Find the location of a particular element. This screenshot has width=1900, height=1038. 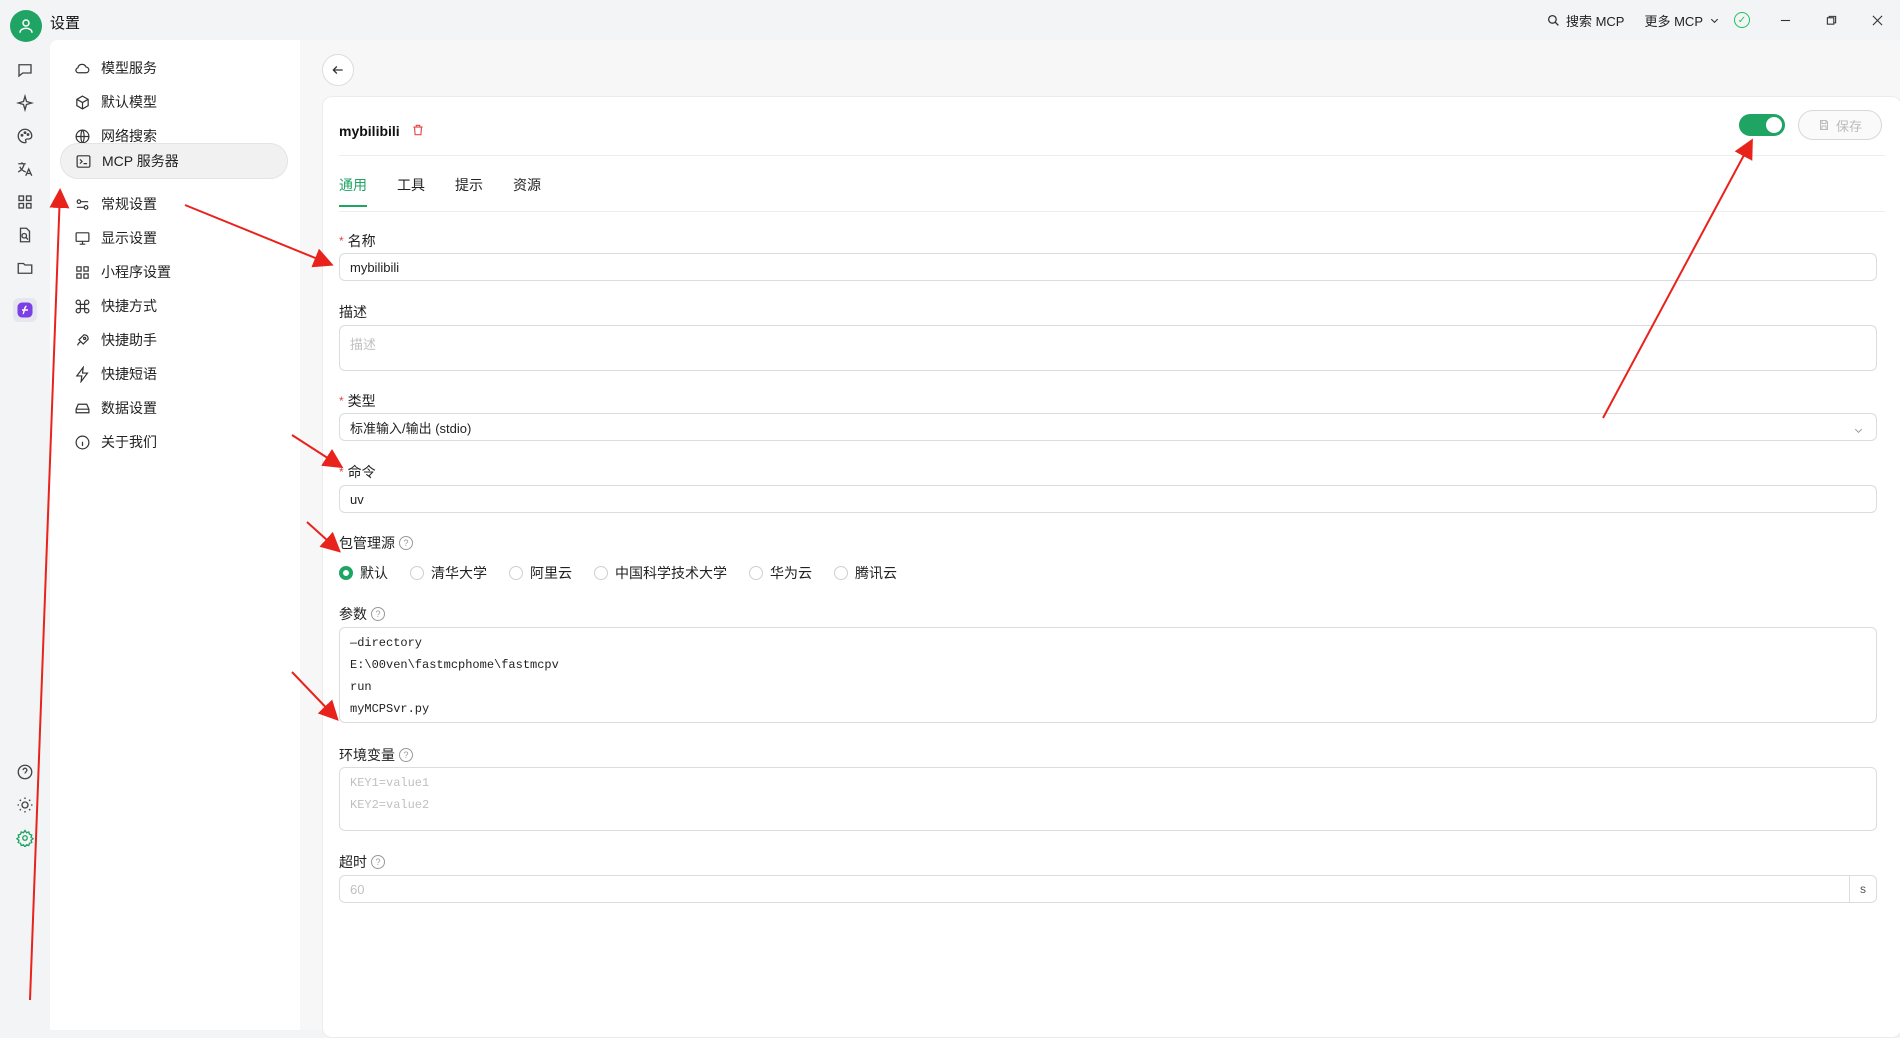

nav-item-miniapps: 小程序设置 is located at coordinates (174, 272).